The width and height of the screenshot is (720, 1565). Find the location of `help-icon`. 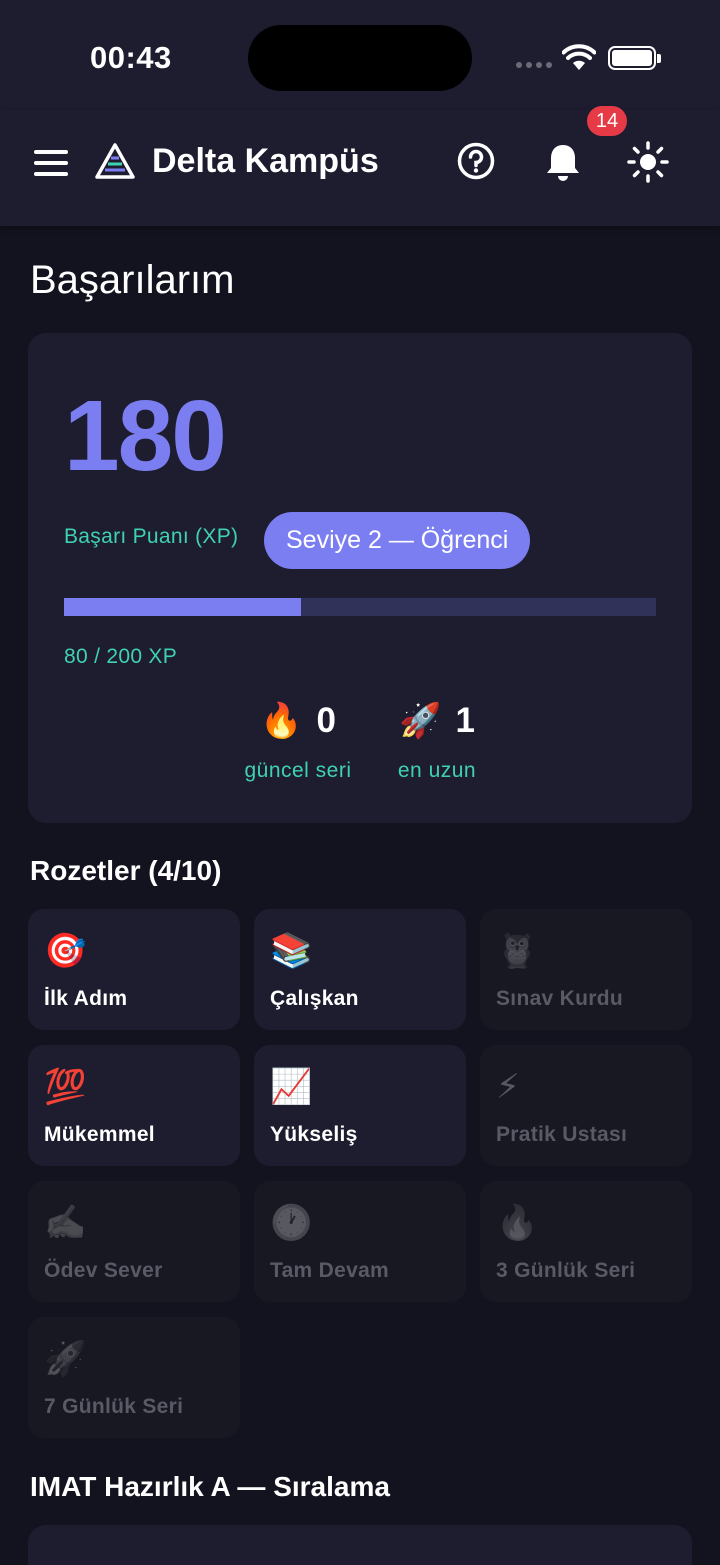

help-icon is located at coordinates (476, 161).